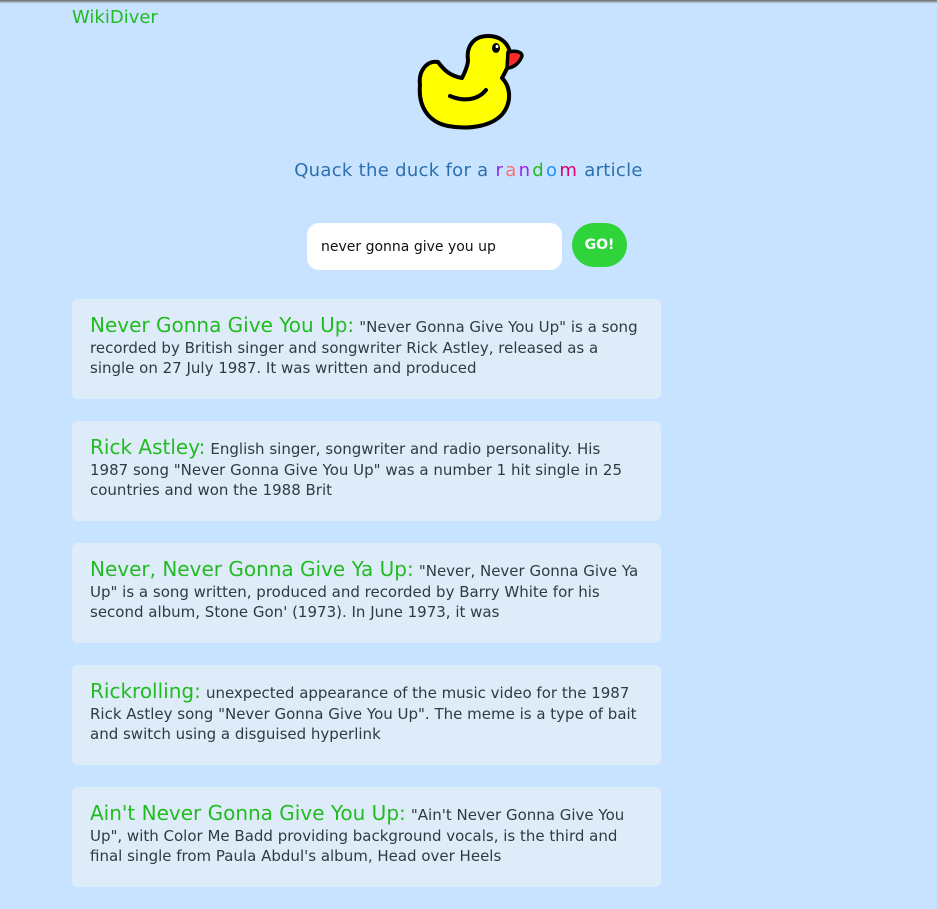 This screenshot has width=937, height=909. I want to click on result-title: Never Gonna Give You Up:, so click(222, 325).